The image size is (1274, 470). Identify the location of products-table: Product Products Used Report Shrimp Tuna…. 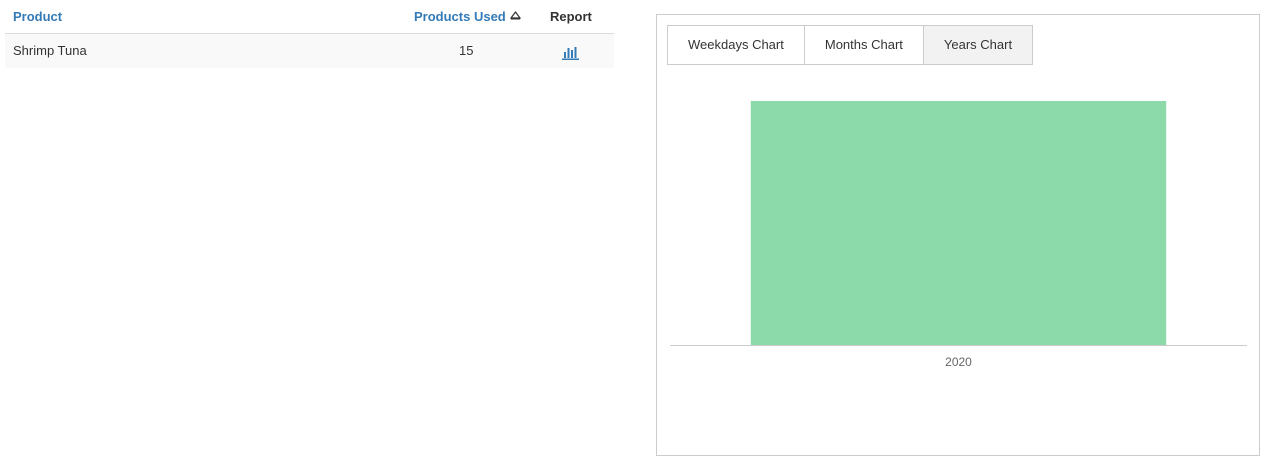
(309, 34).